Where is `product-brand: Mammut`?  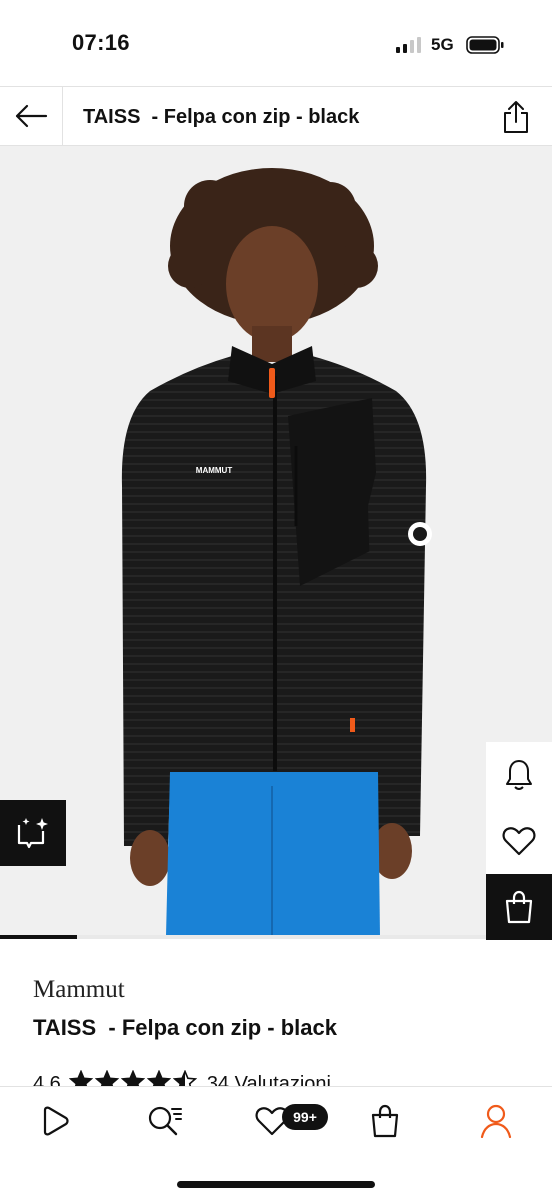
product-brand: Mammut is located at coordinates (79, 990).